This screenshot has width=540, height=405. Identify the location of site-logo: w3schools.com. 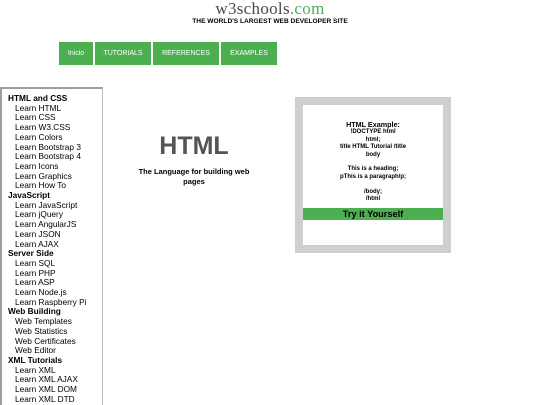
(270, 8).